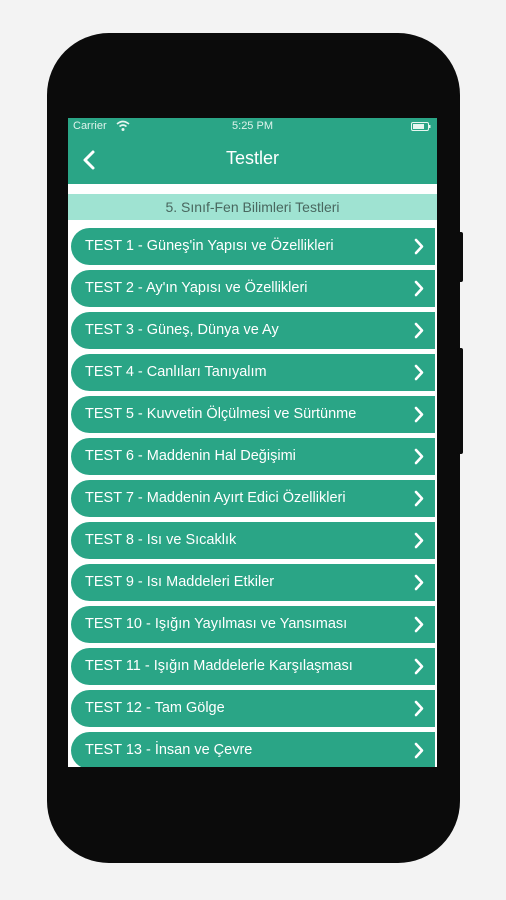  I want to click on test-label: TEST 4 - Canlıları Tanıyalım, so click(176, 372).